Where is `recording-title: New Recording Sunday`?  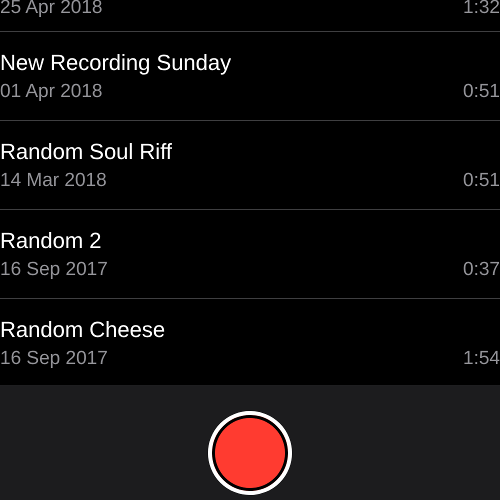 recording-title: New Recording Sunday is located at coordinates (250, 63).